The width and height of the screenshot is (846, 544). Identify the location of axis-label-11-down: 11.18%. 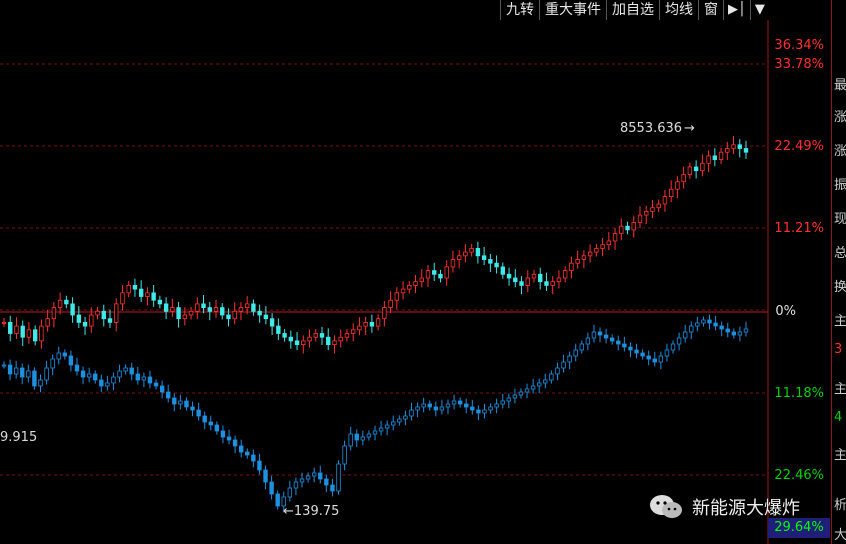
(799, 393).